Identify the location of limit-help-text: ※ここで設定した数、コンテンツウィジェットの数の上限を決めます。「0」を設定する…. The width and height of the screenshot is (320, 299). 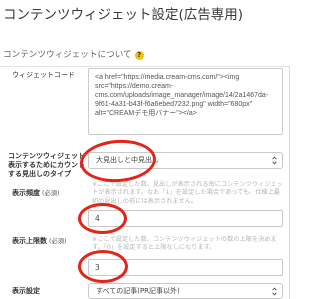
(184, 244).